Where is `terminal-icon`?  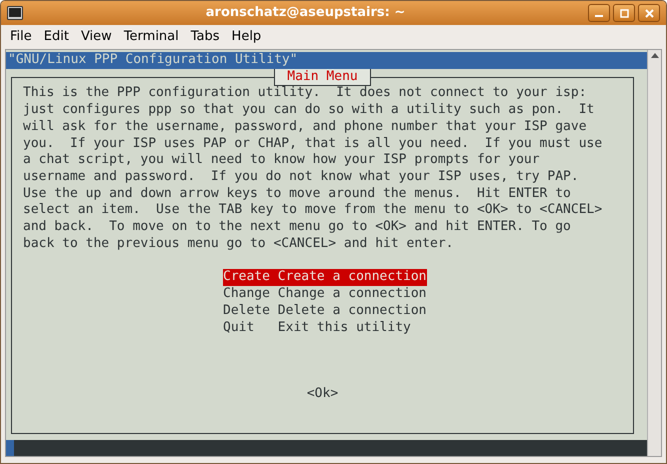
terminal-icon is located at coordinates (15, 13).